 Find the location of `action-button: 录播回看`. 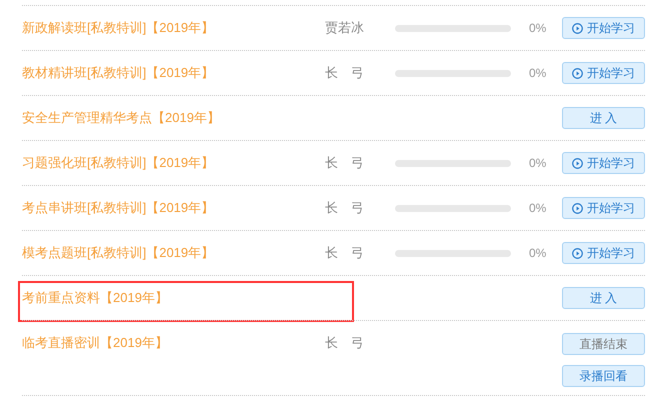

action-button: 录播回看 is located at coordinates (603, 376).